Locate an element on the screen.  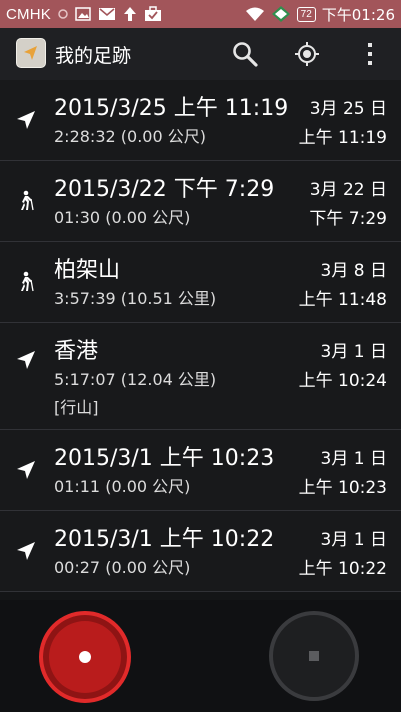
battery-icon: 72 is located at coordinates (306, 14).